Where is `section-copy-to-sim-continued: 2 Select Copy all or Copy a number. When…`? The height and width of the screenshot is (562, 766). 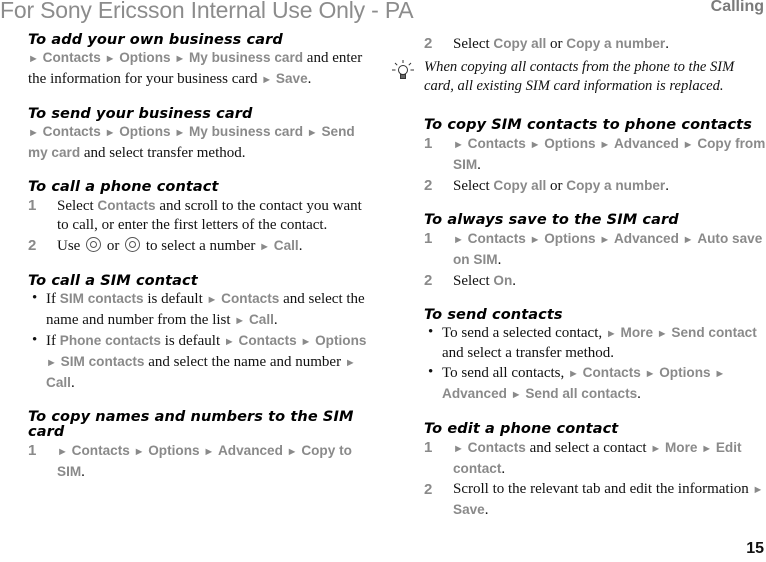 section-copy-to-sim-continued: 2 Select Copy all or Copy a number. When… is located at coordinates (579, 65).